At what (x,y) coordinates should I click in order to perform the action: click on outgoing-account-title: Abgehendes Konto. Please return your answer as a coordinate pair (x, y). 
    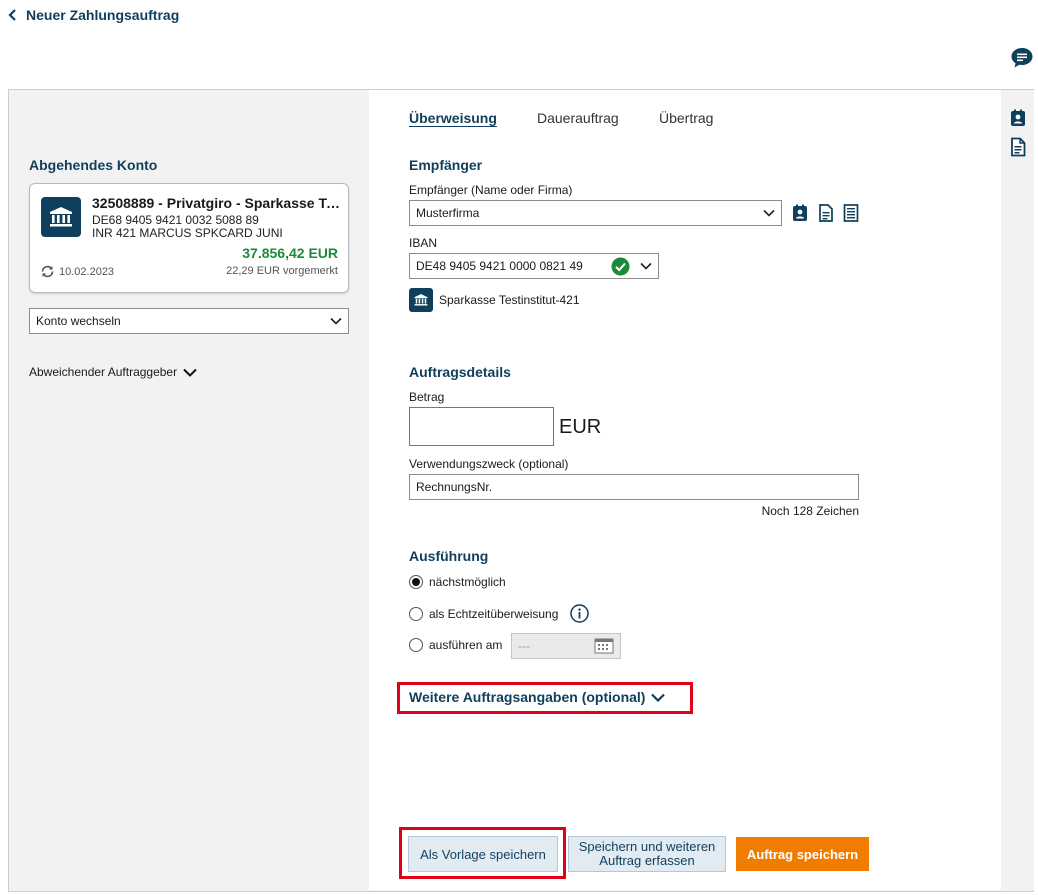
    Looking at the image, I should click on (93, 165).